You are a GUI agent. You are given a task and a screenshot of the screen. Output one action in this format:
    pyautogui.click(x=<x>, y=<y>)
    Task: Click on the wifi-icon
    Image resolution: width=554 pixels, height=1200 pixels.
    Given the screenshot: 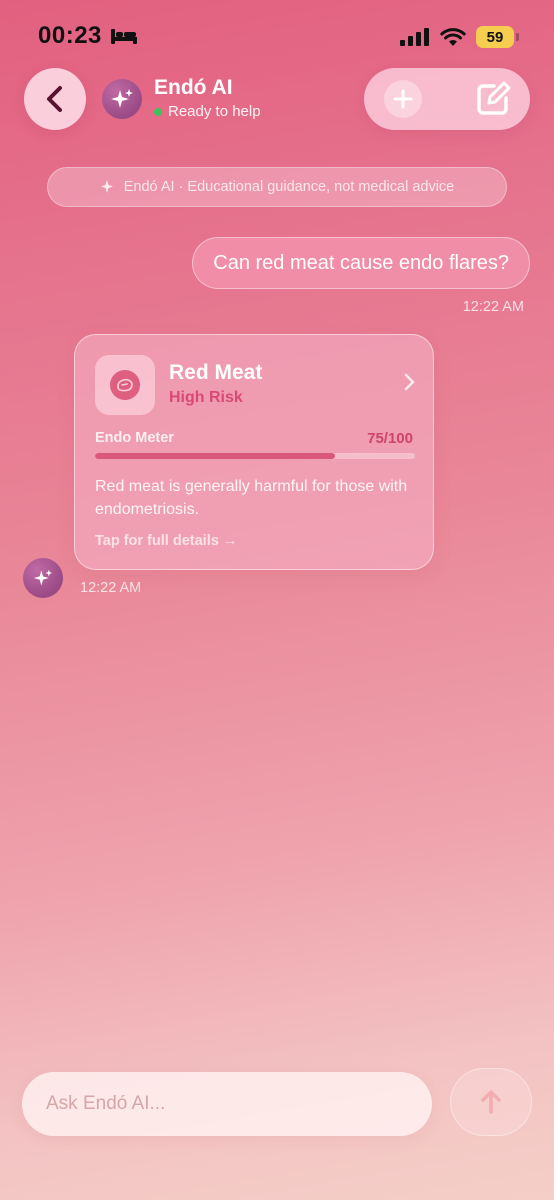 What is the action you would take?
    pyautogui.click(x=453, y=36)
    